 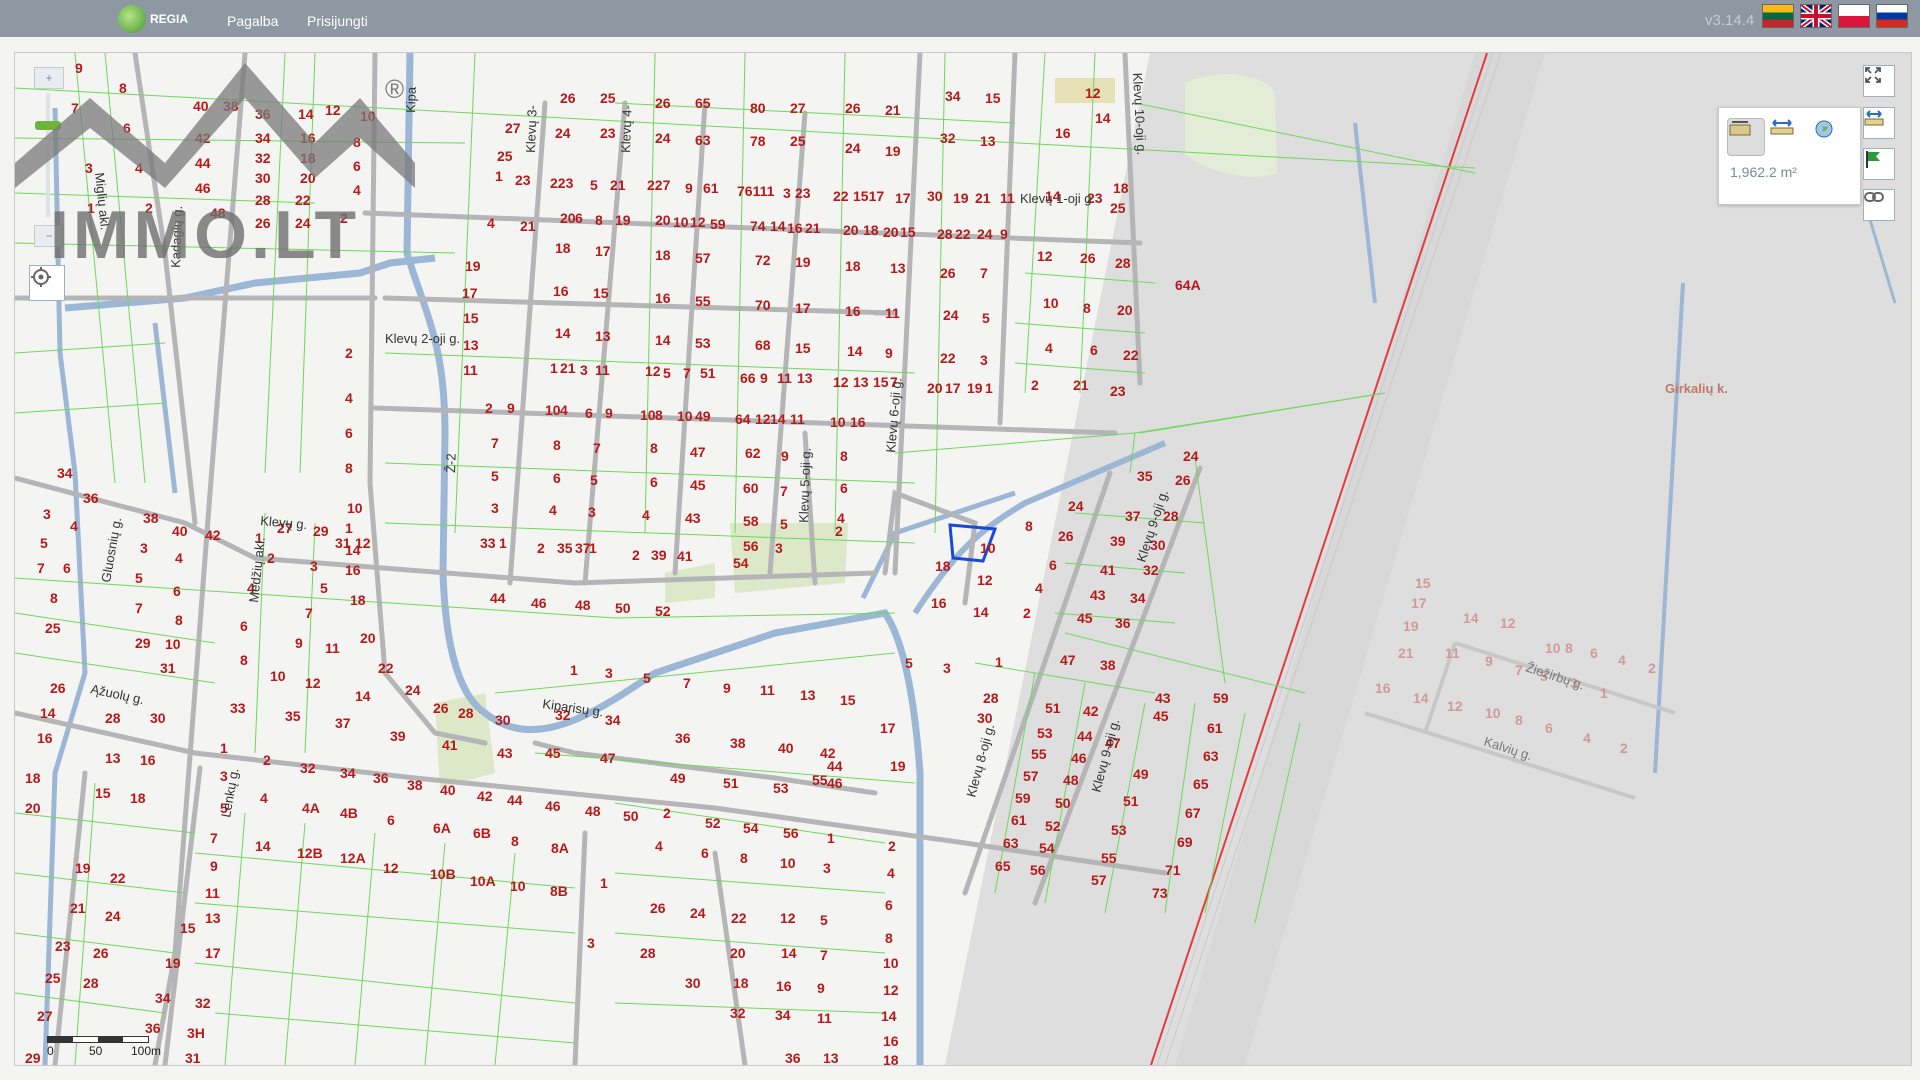 I want to click on svg-text: Klevų 8-oji g., so click(x=980, y=760).